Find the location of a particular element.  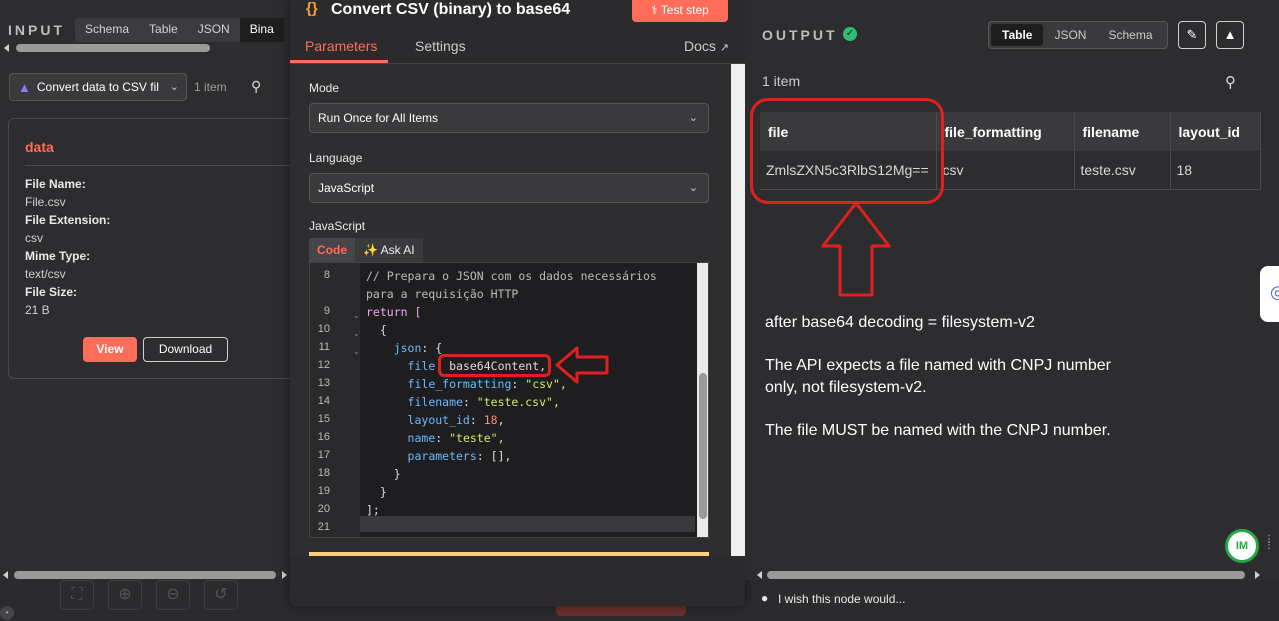

line-number: 17 is located at coordinates (323, 455).